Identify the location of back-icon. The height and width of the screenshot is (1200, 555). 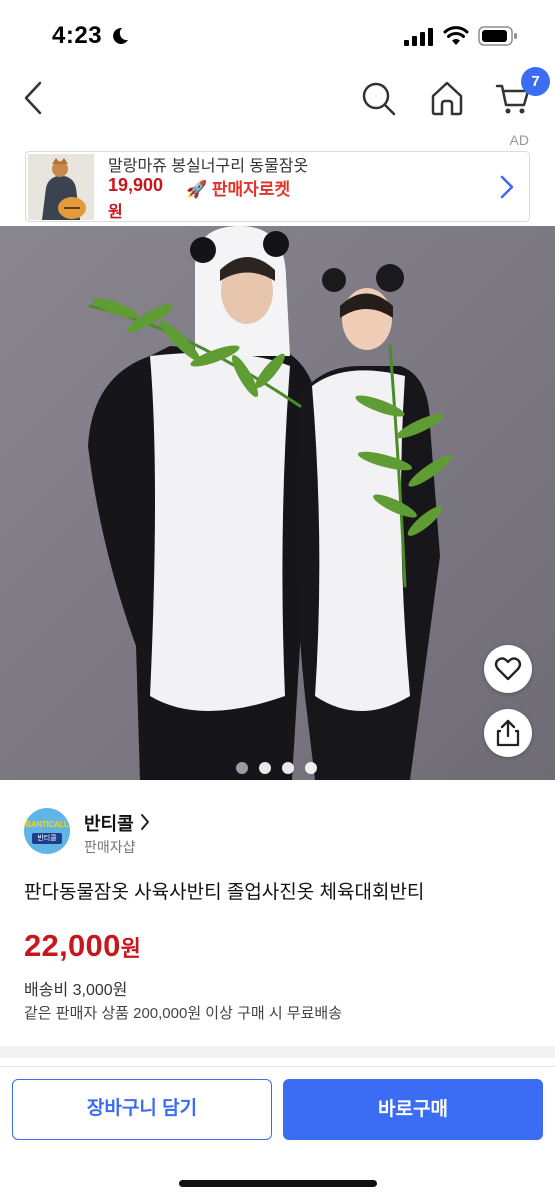
(33, 98).